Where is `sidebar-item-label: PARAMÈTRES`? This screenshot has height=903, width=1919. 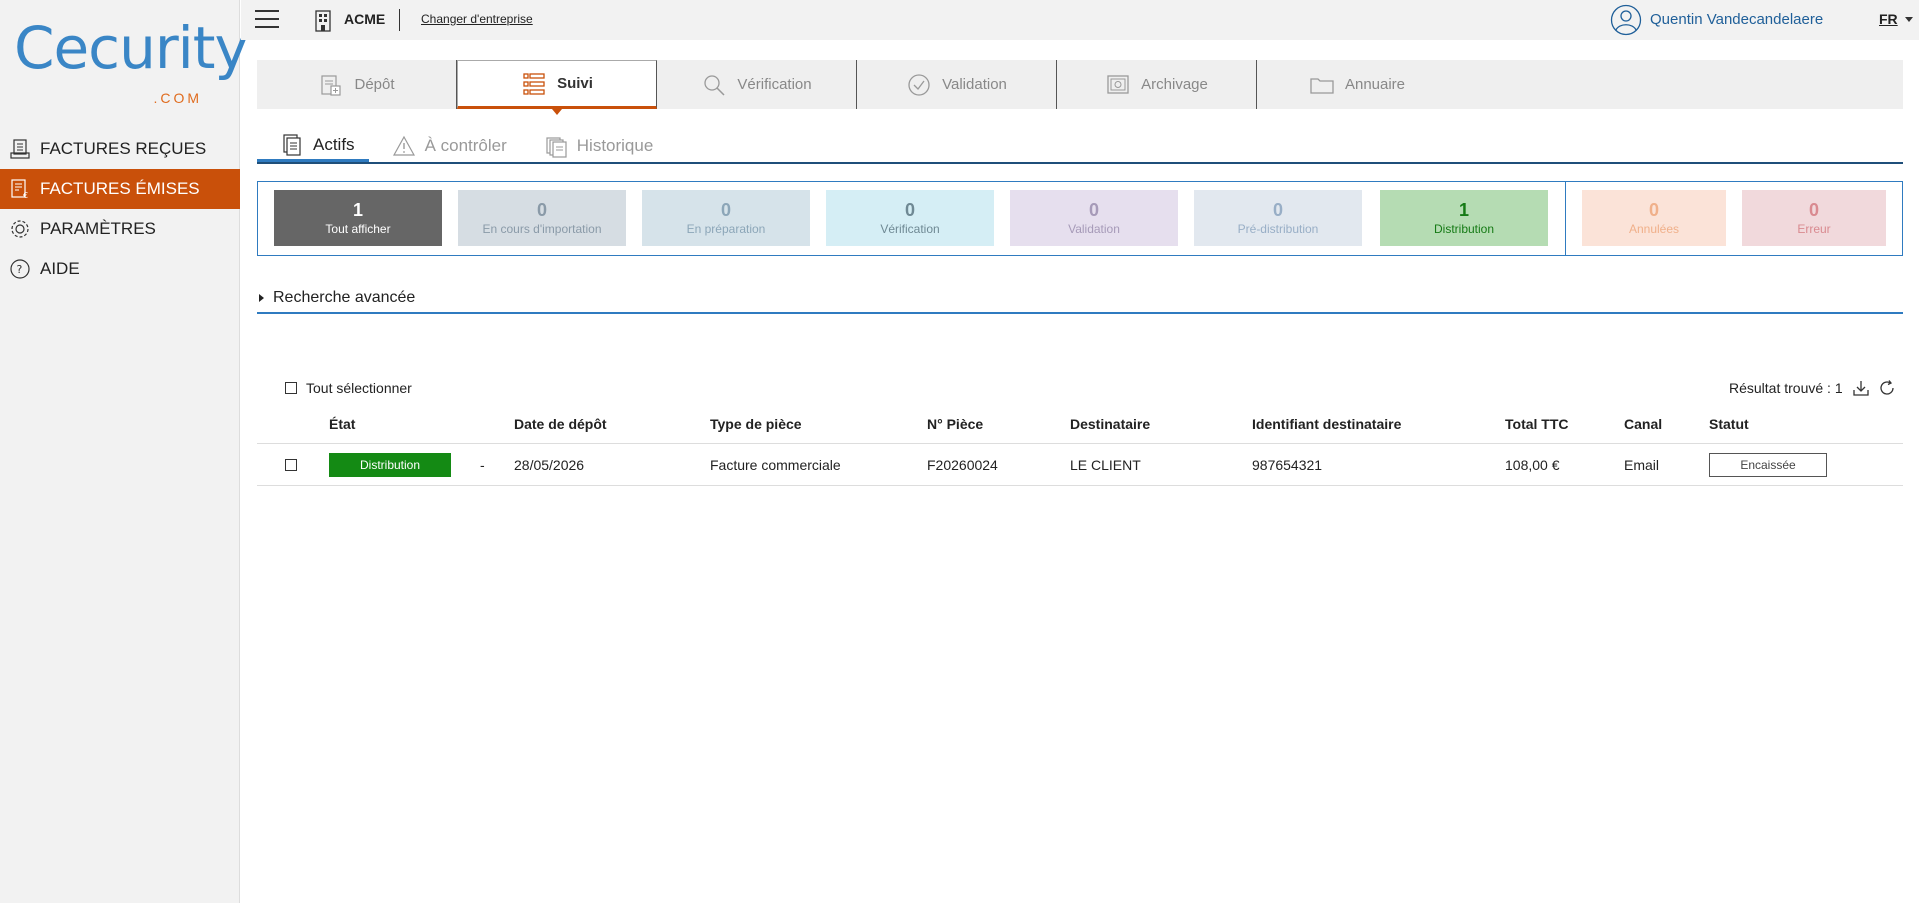
sidebar-item-label: PARAMÈTRES is located at coordinates (98, 228).